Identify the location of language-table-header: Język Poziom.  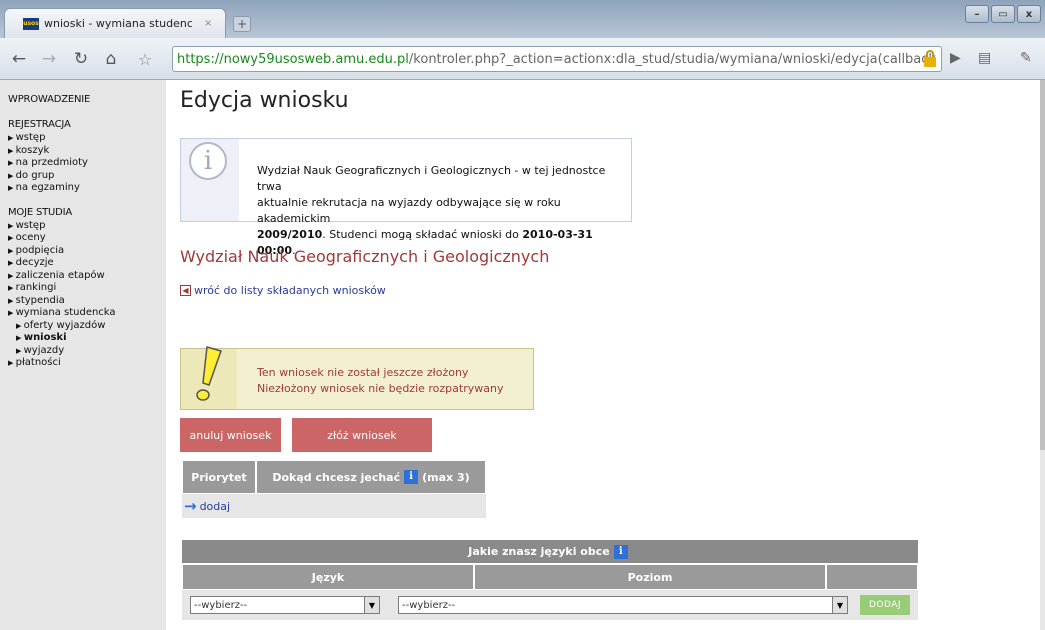
(550, 577).